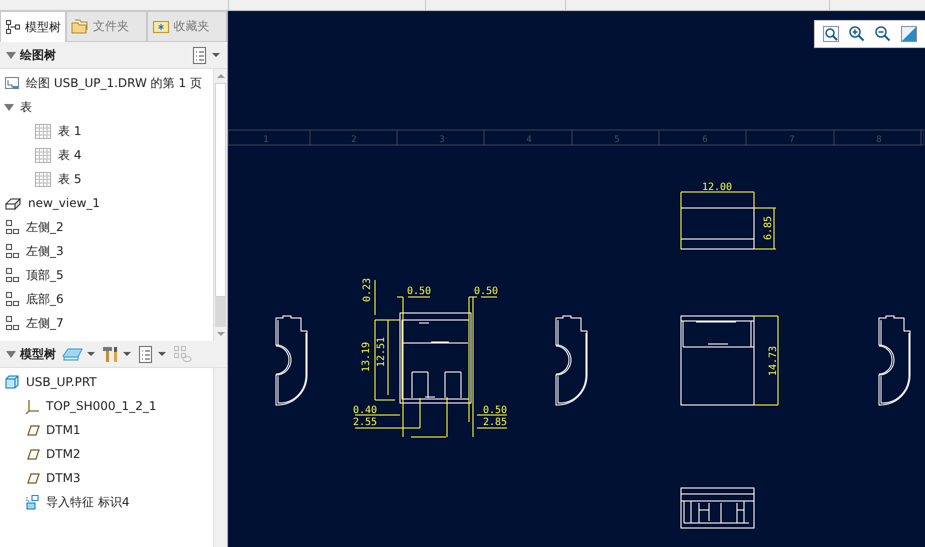  I want to click on shape-icon, so click(72, 354).